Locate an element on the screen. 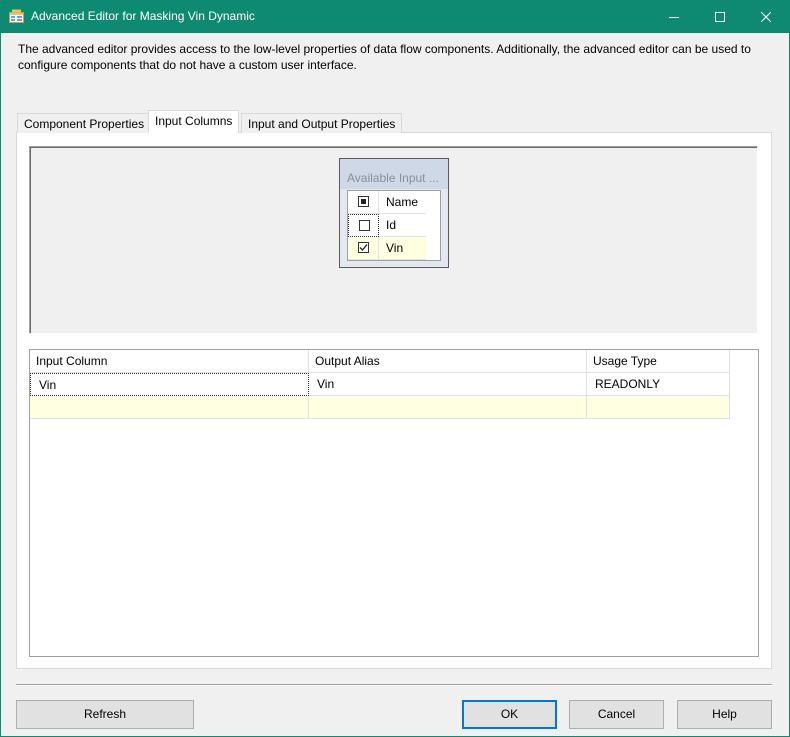 The image size is (790, 737). vin-checkbox is located at coordinates (363, 247).